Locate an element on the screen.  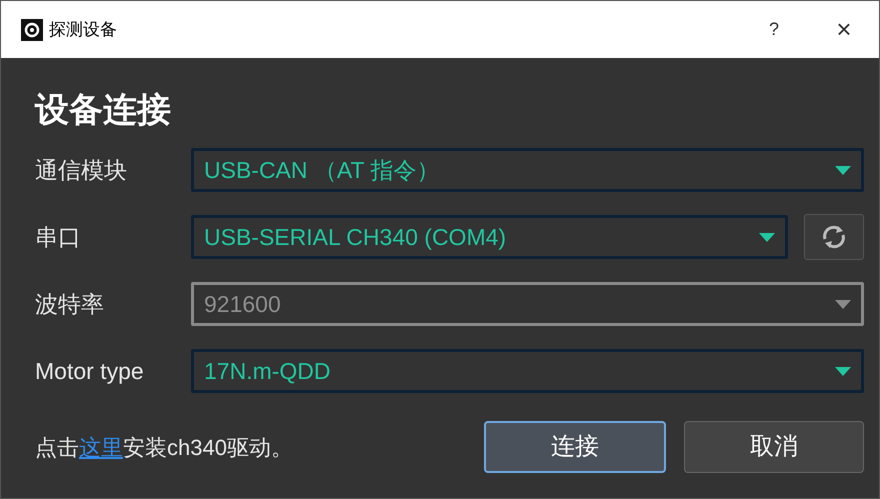
refresh-icon is located at coordinates (834, 237).